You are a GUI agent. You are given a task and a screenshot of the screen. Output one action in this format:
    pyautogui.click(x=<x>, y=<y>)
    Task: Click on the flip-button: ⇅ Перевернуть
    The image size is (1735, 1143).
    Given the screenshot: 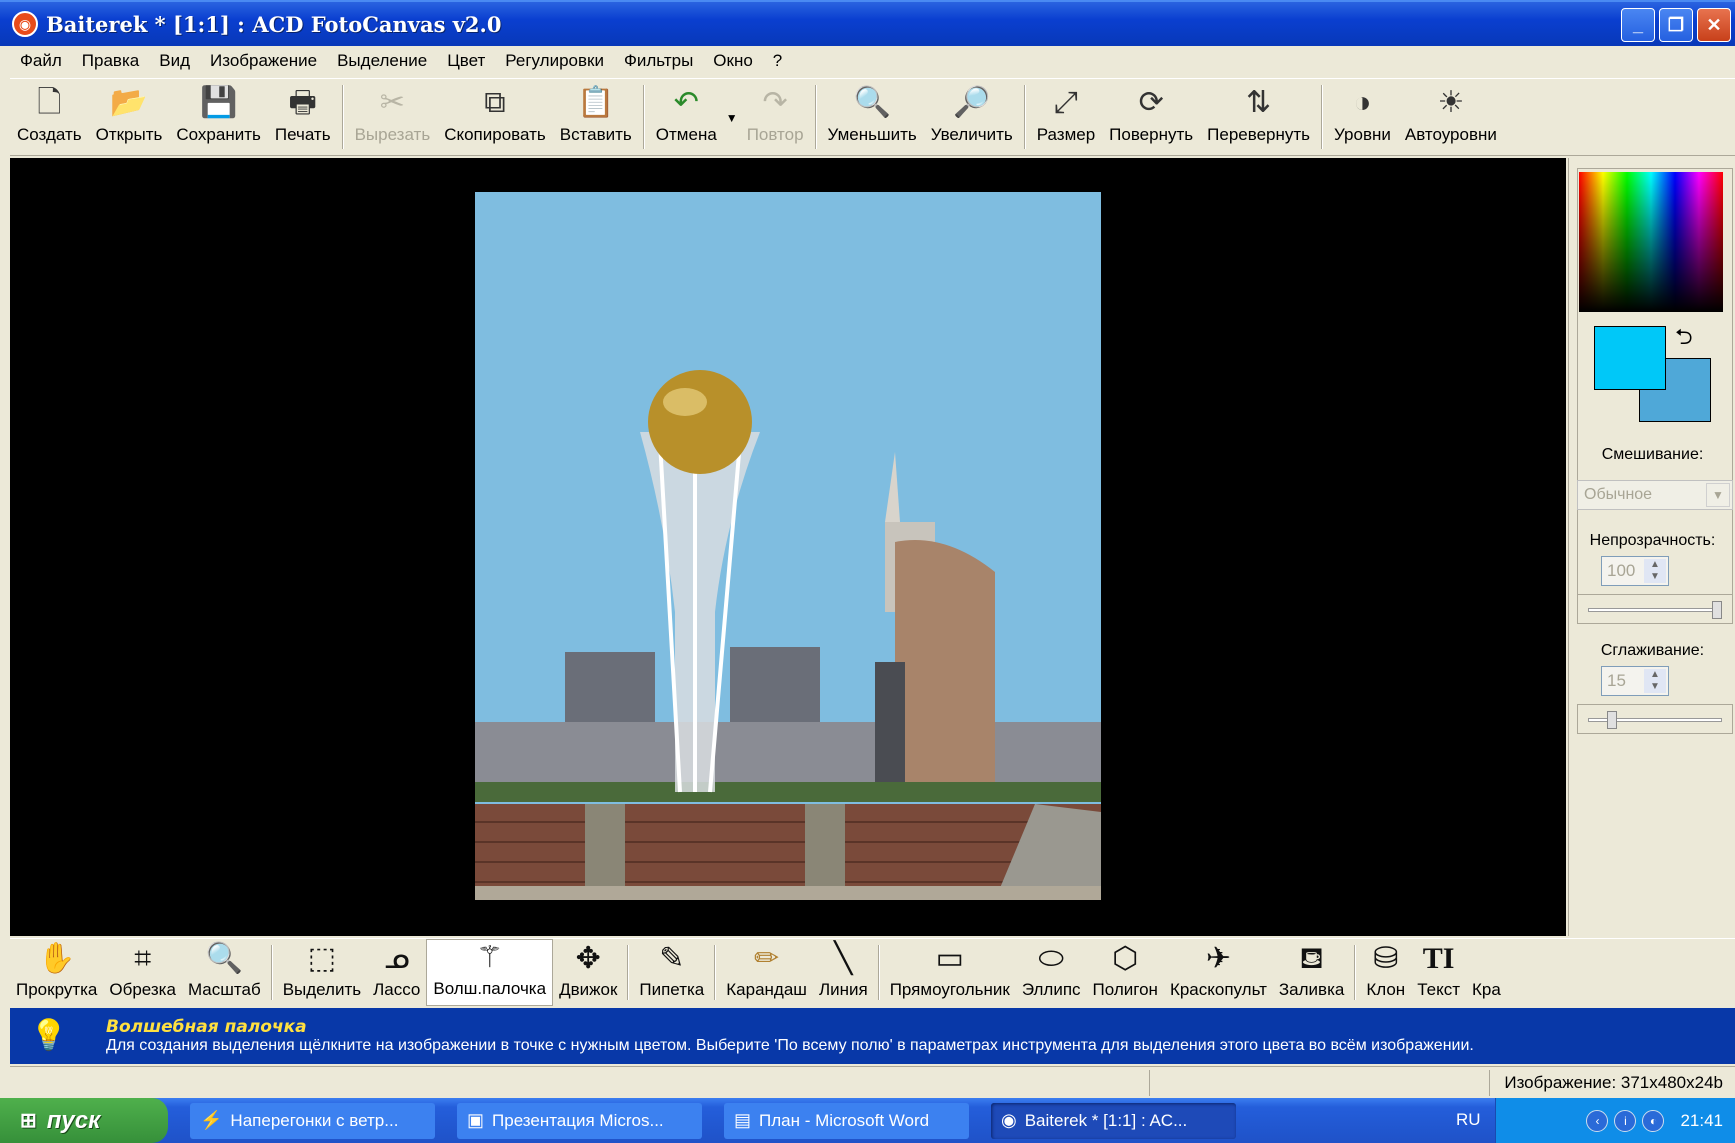 What is the action you would take?
    pyautogui.click(x=1258, y=117)
    